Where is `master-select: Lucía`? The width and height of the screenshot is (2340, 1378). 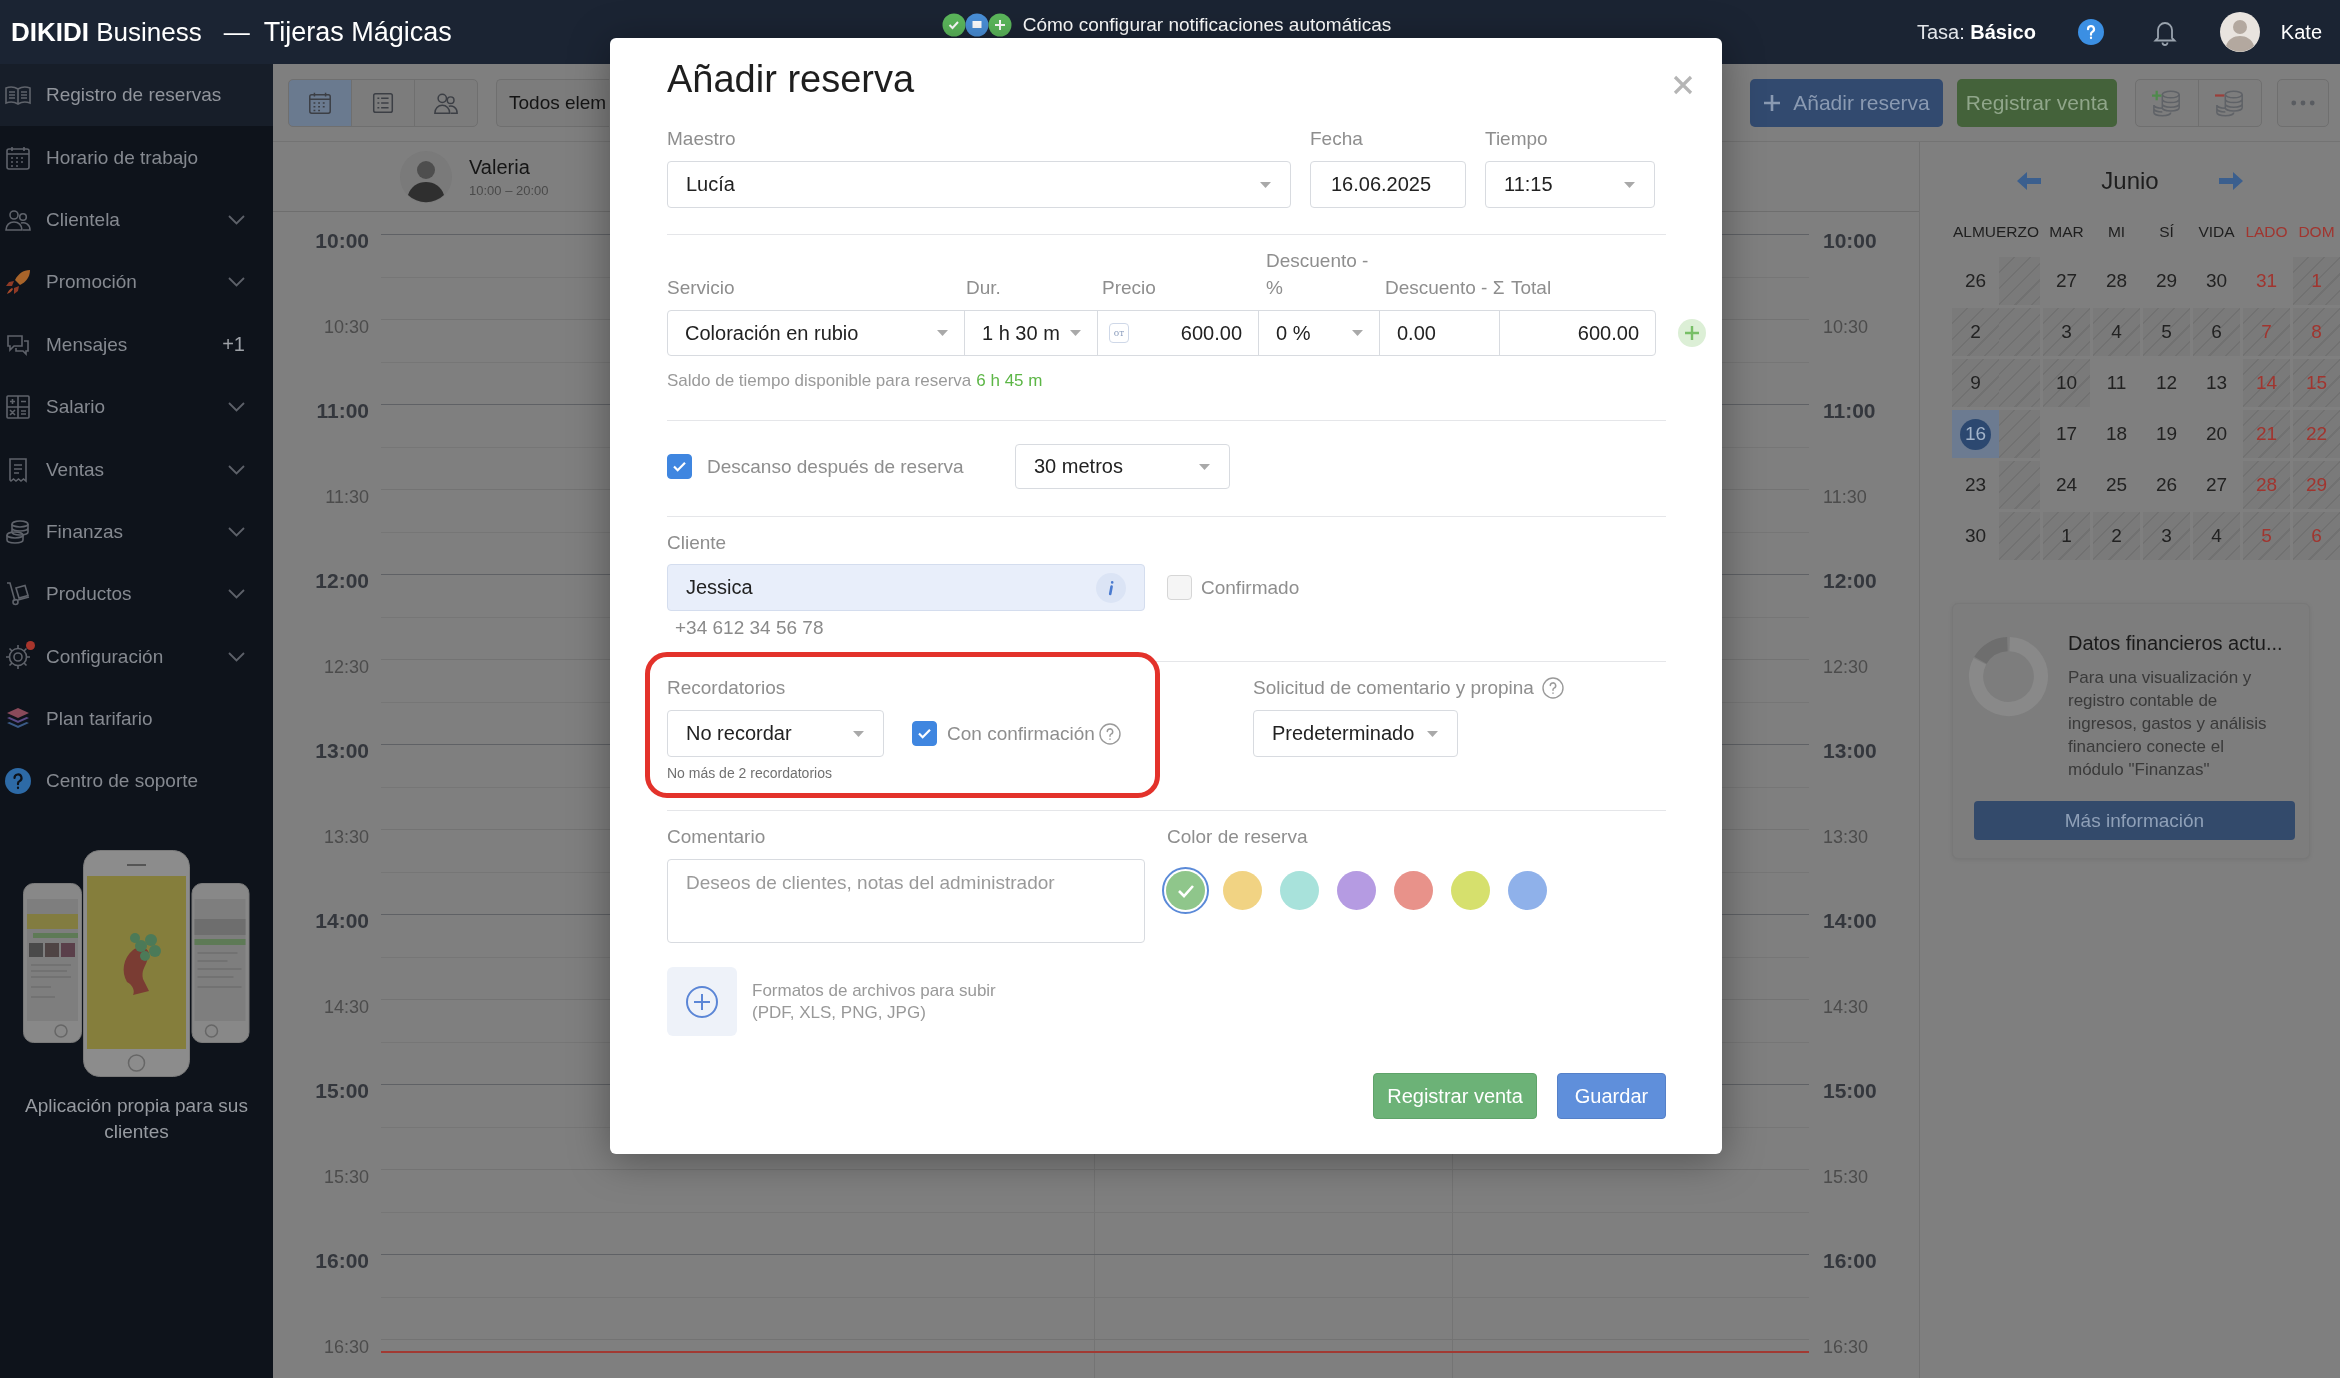 master-select: Lucía is located at coordinates (979, 184).